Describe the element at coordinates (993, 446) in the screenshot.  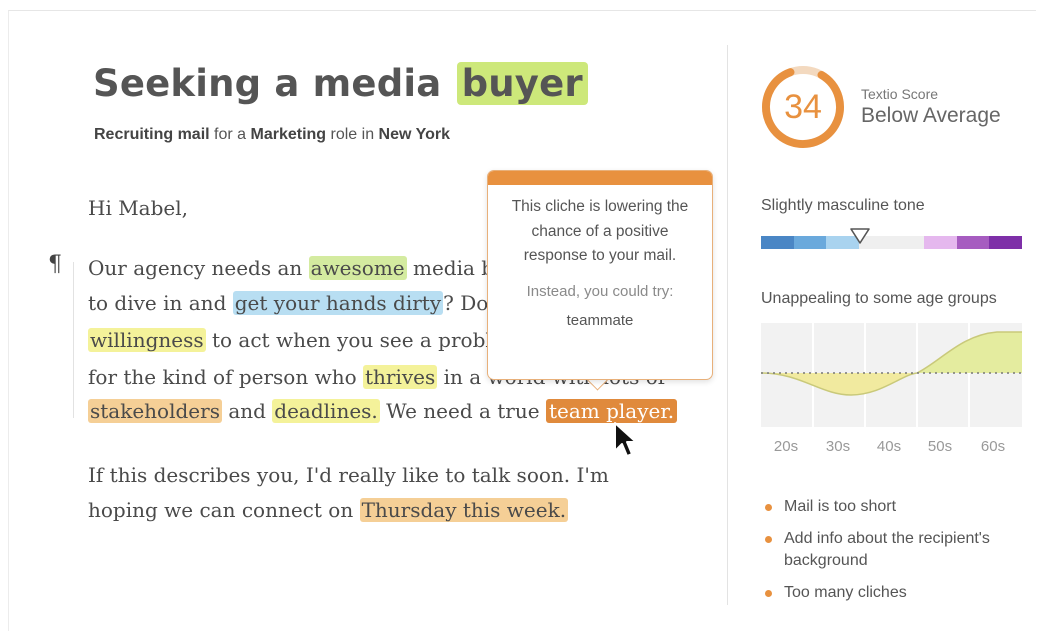
I see `age-tick: 60s` at that location.